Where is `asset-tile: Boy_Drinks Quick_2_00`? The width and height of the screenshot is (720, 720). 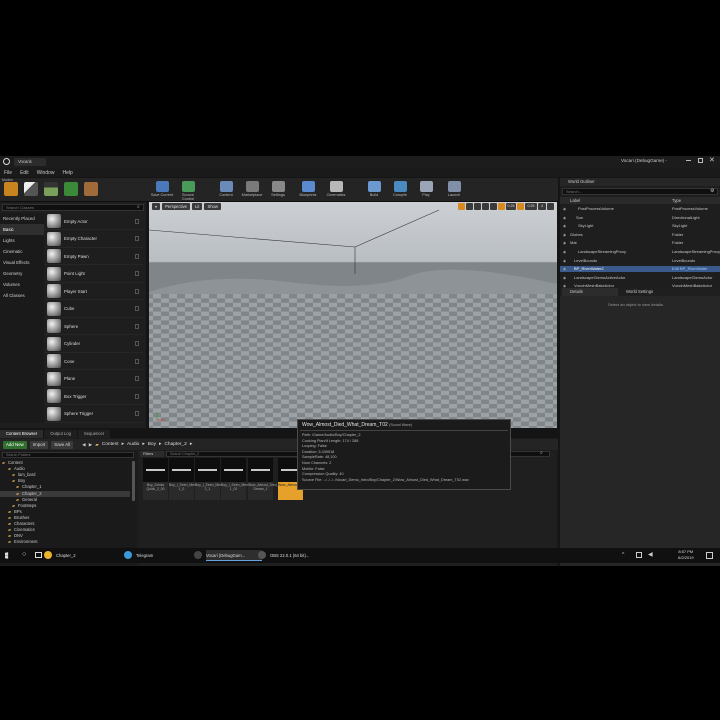
asset-tile: Boy_Drinks Quick_2_00 is located at coordinates (155, 479).